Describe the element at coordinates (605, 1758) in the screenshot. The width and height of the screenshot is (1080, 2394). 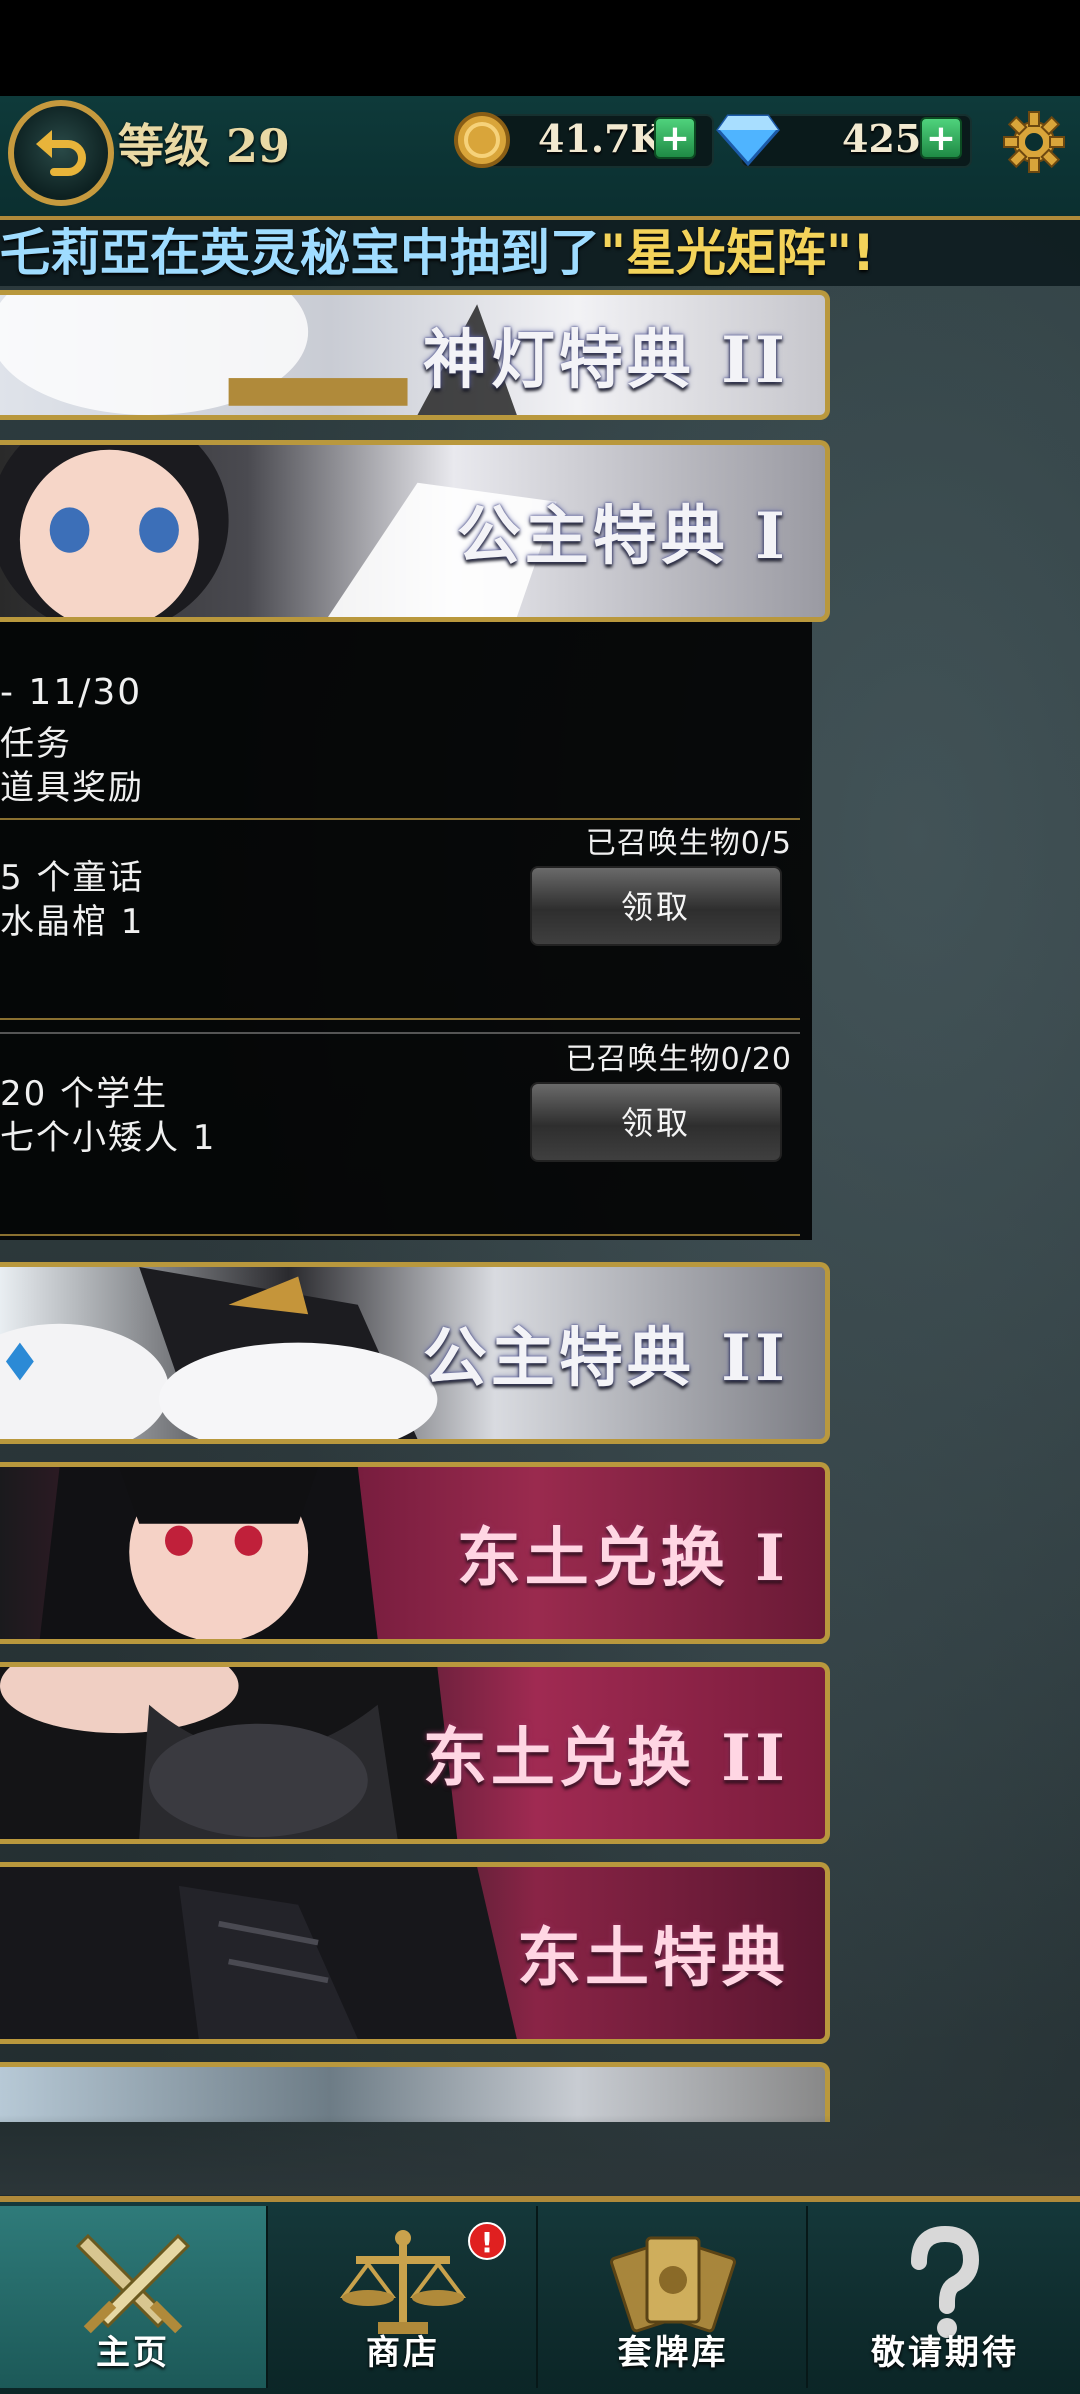
I see `banner-title: 东土兑换 II` at that location.